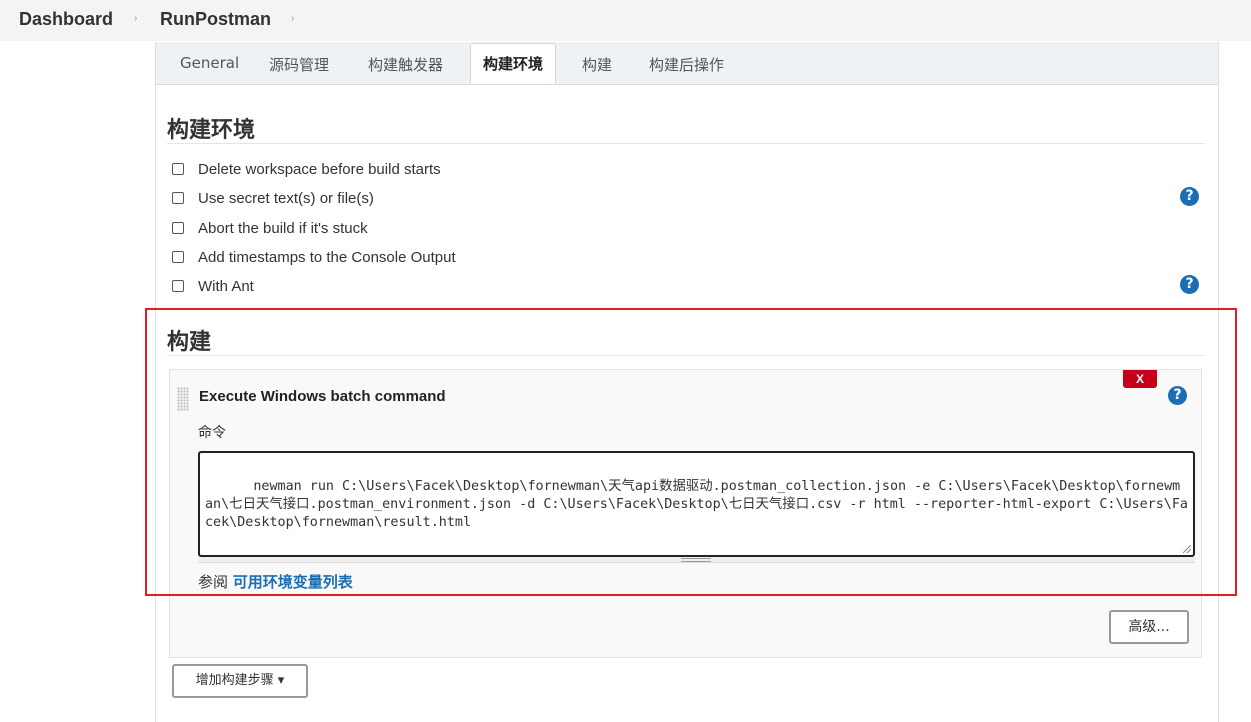 The image size is (1251, 722). Describe the element at coordinates (213, 582) in the screenshot. I see `see-also-prefix: 参阅` at that location.